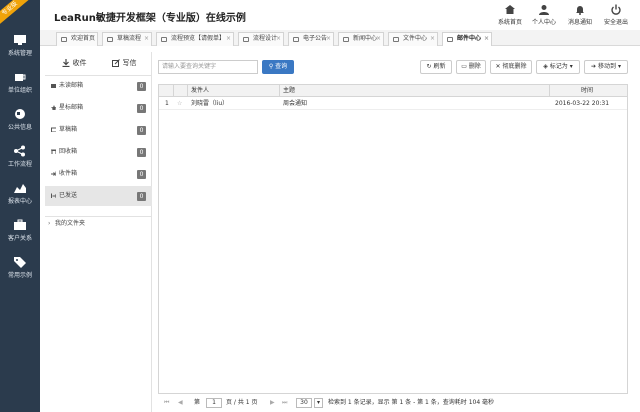 Image resolution: width=640 pixels, height=412 pixels. Describe the element at coordinates (261, 39) in the screenshot. I see `tab-flow-design: 流程设计 ×` at that location.